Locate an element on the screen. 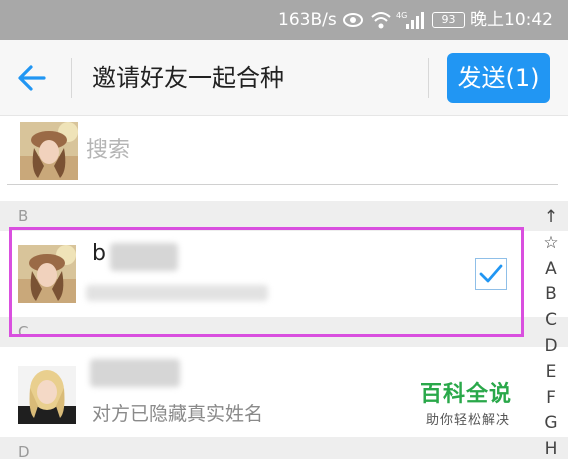 This screenshot has height=459, width=568. index-item-c: C is located at coordinates (551, 321).